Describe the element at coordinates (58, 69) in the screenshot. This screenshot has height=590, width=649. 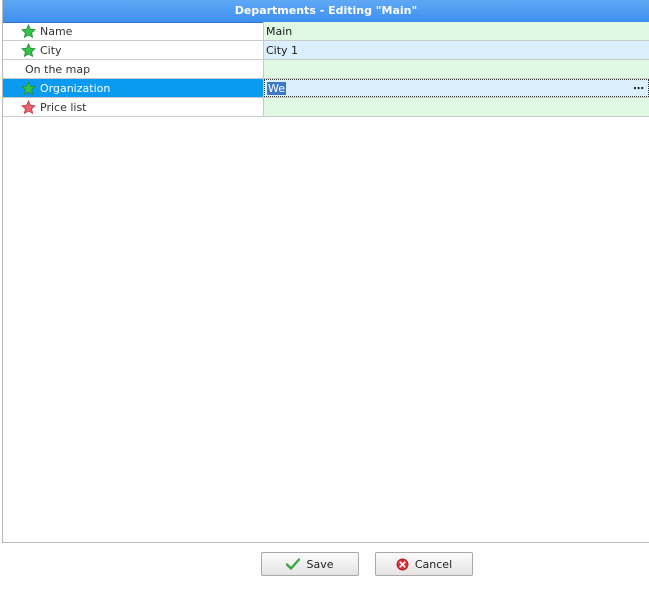
I see `field-label: On the map` at that location.